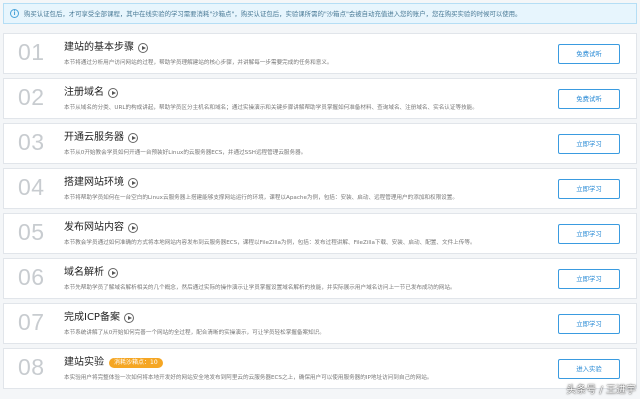 This screenshot has height=399, width=640. I want to click on lesson-title-row: 搭建网站环境, so click(101, 183).